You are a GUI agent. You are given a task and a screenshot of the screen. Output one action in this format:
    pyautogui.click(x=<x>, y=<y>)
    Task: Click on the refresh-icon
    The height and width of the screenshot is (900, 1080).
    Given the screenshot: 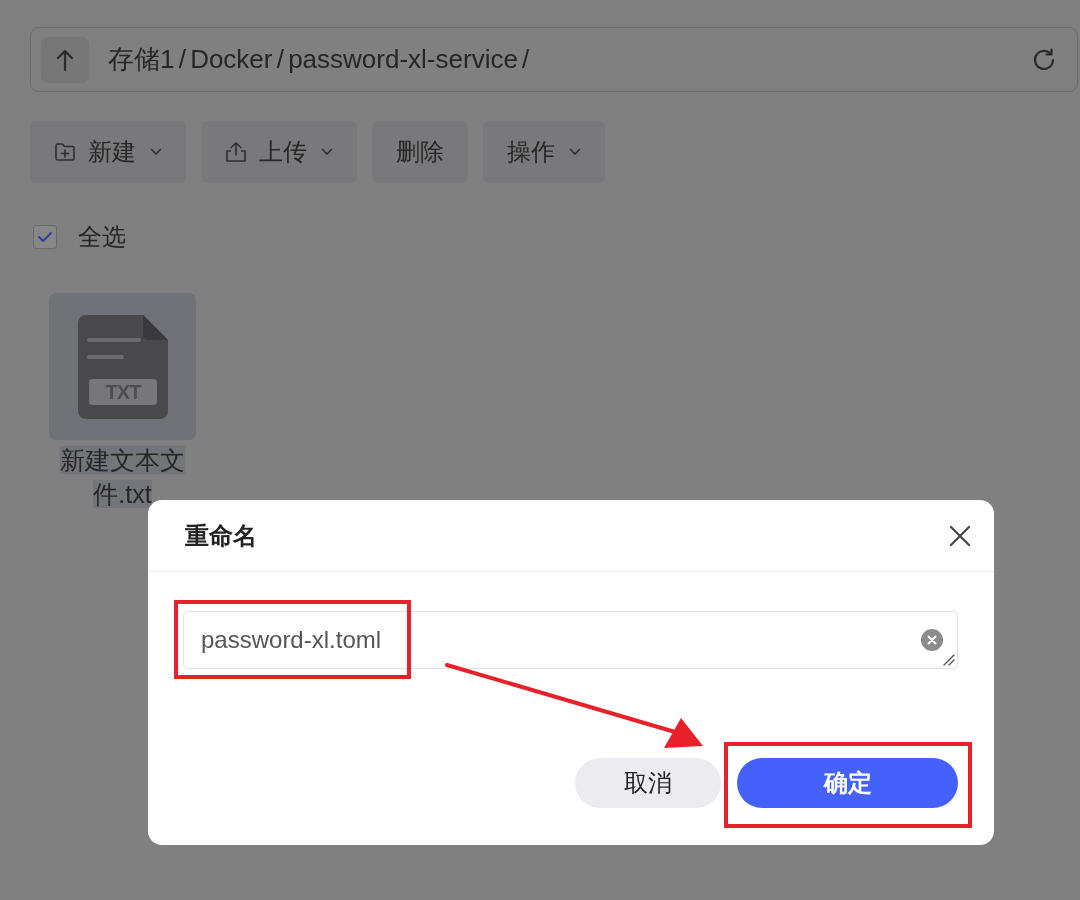 What is the action you would take?
    pyautogui.click(x=1044, y=59)
    